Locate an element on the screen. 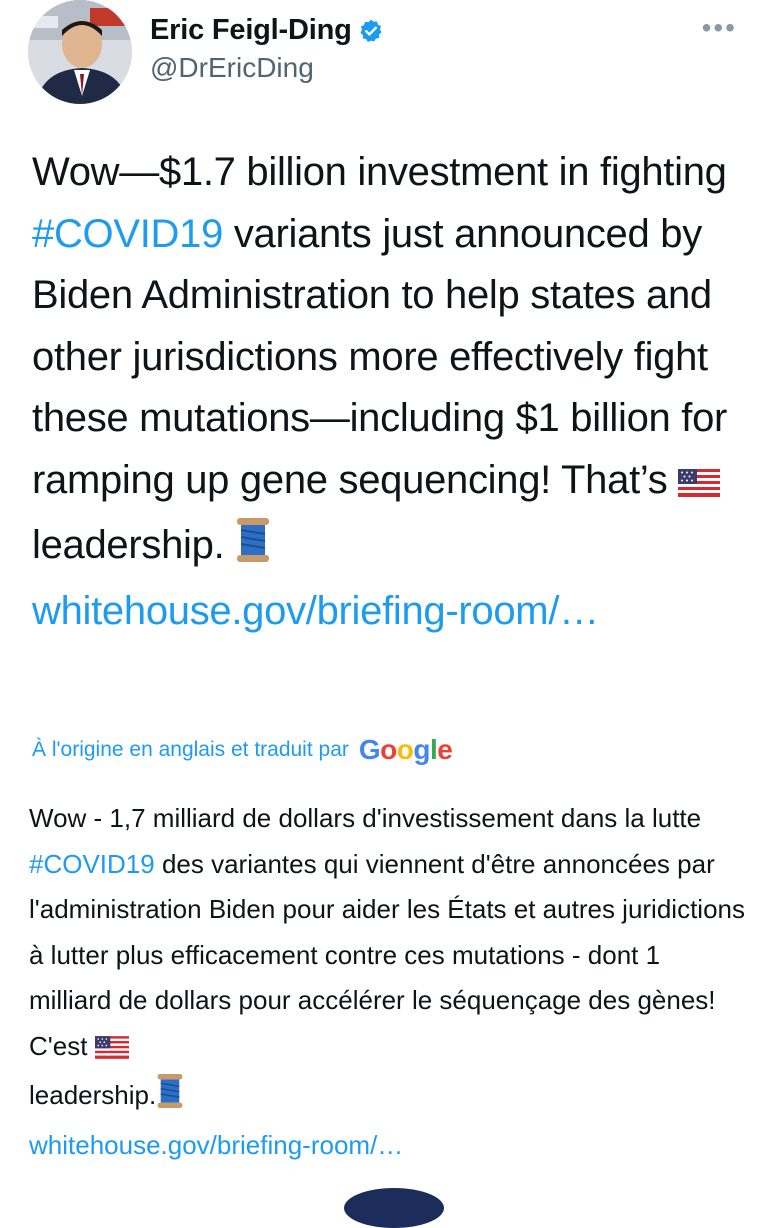  author-name-row: Eric Feigl-Ding is located at coordinates (267, 30).